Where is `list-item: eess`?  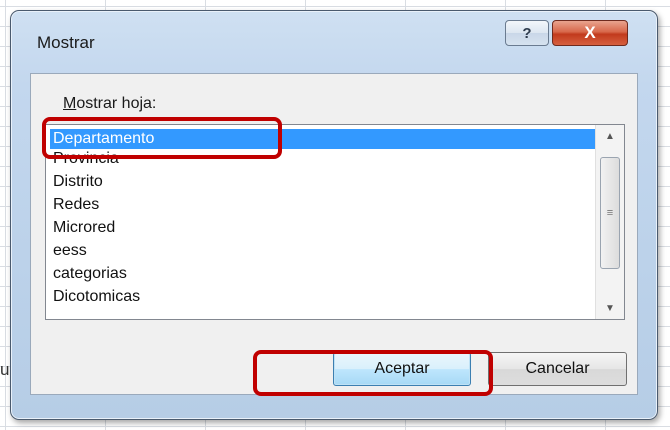 list-item: eess is located at coordinates (324, 251).